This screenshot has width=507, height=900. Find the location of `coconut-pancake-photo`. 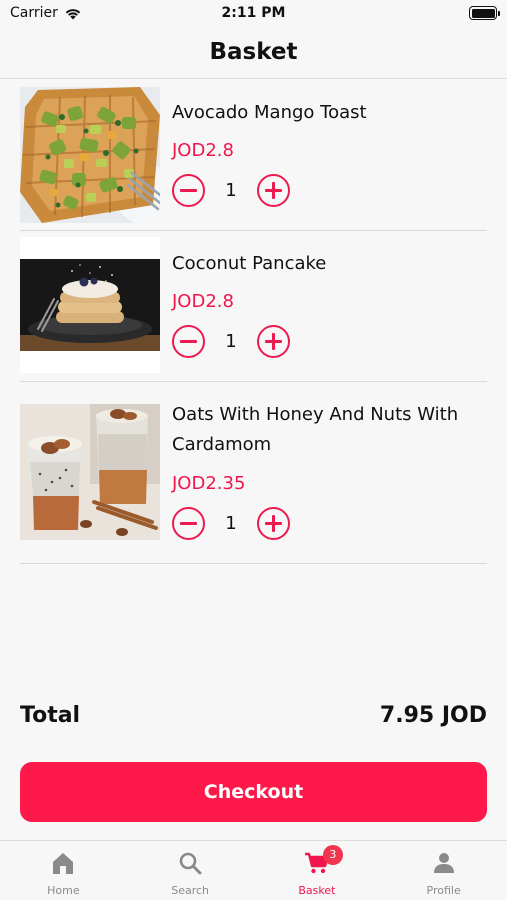

coconut-pancake-photo is located at coordinates (90, 305).